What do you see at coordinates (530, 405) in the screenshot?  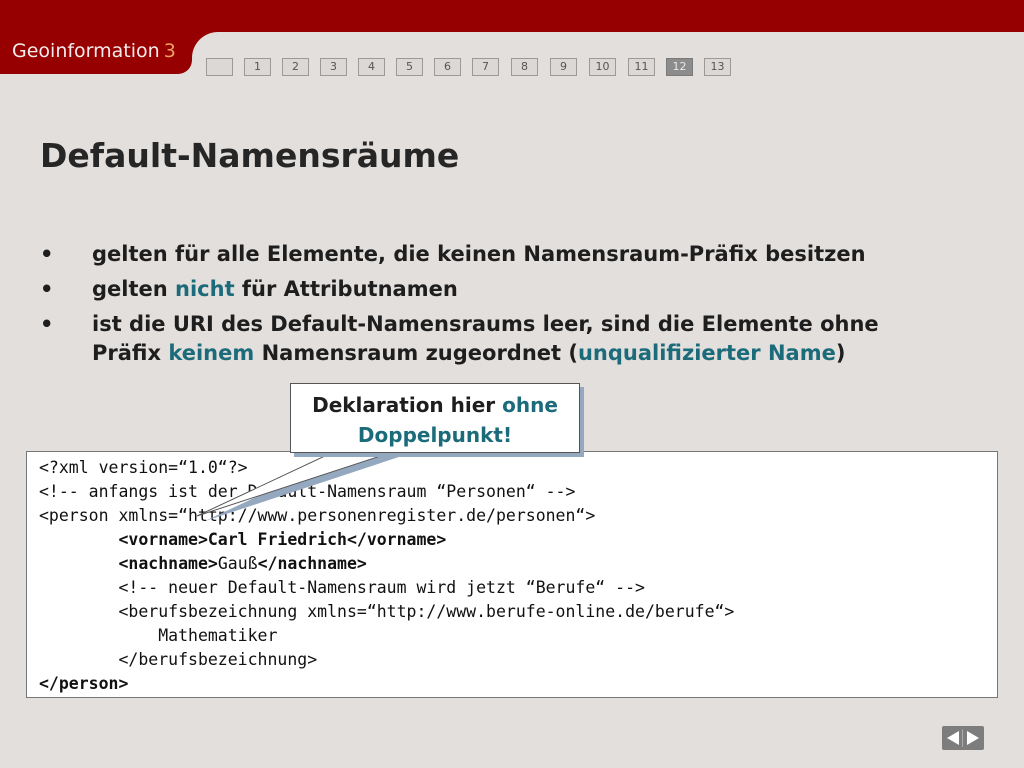 I see `callout-highlight: ohne` at bounding box center [530, 405].